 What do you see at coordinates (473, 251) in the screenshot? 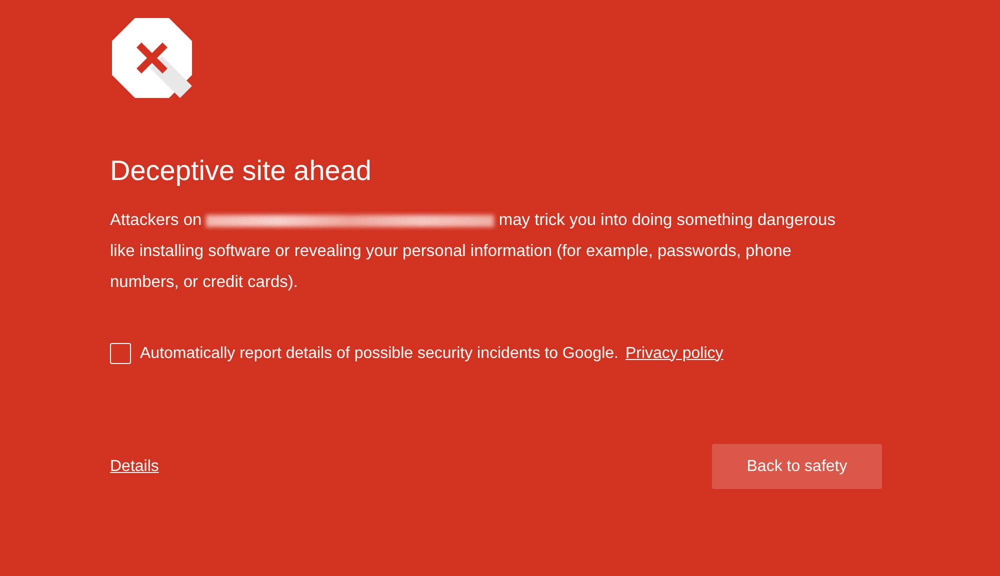
I see `warning-message: Attackers on may trick you into doing something dangerous like installing software or revealing your personal information (for example, passwords, phone numbers, or credit cards).` at bounding box center [473, 251].